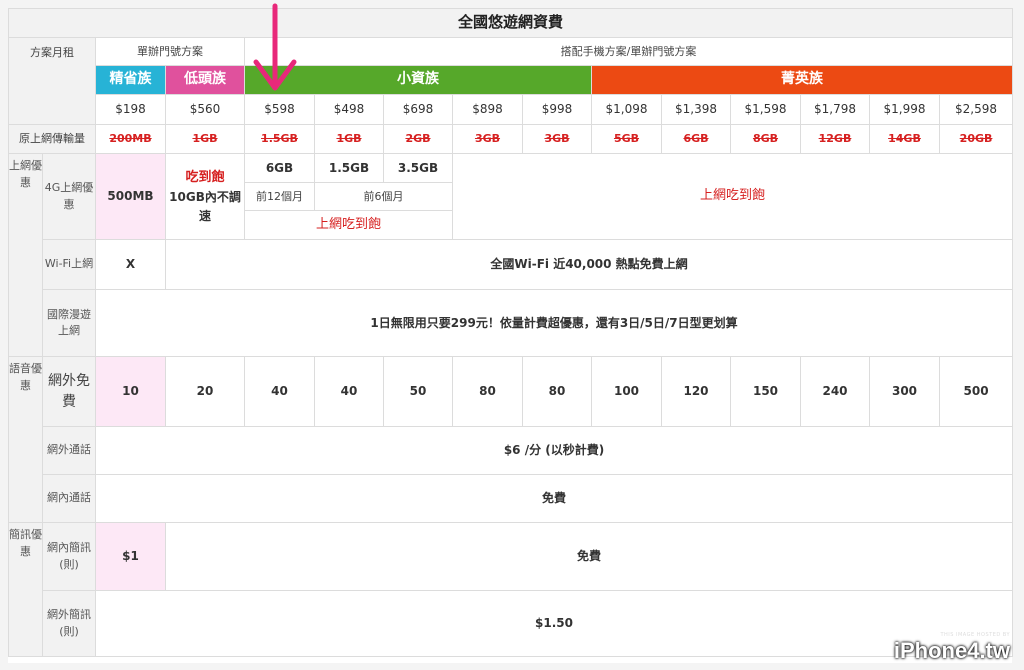  Describe the element at coordinates (349, 109) in the screenshot. I see `price-cell: $498` at that location.